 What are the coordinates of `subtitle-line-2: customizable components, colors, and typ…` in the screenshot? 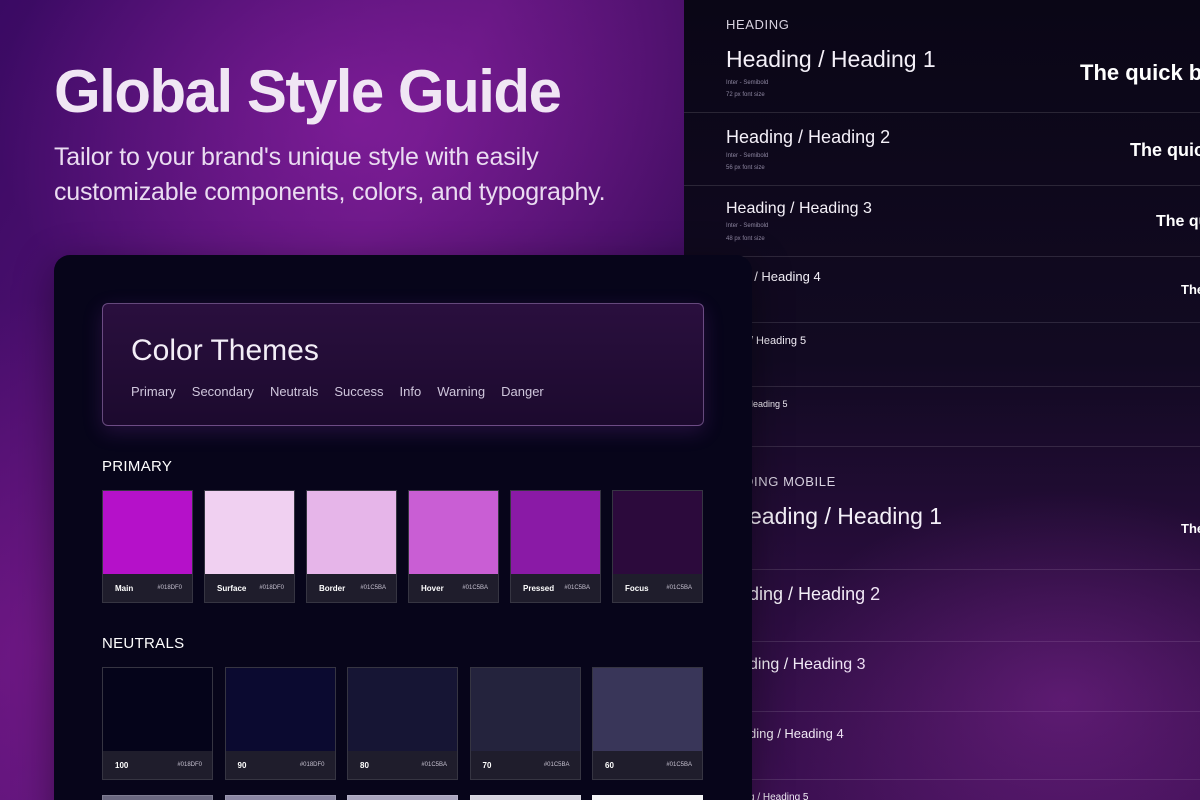 It's located at (330, 192).